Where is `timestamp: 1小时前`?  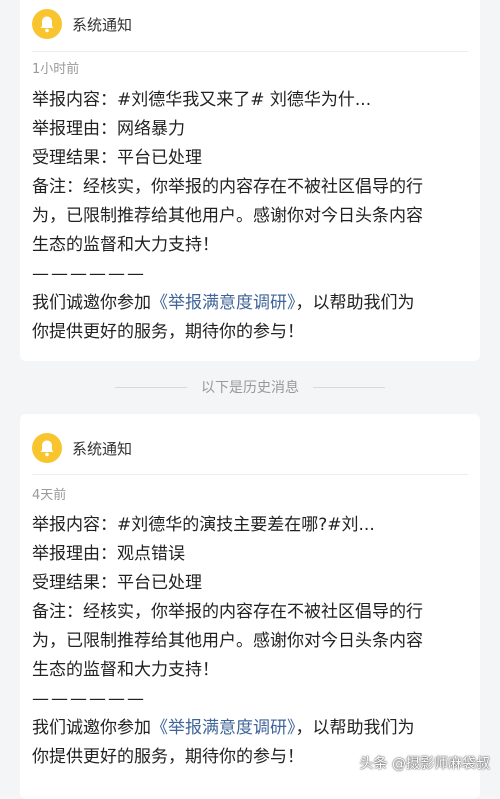 timestamp: 1小时前 is located at coordinates (56, 69).